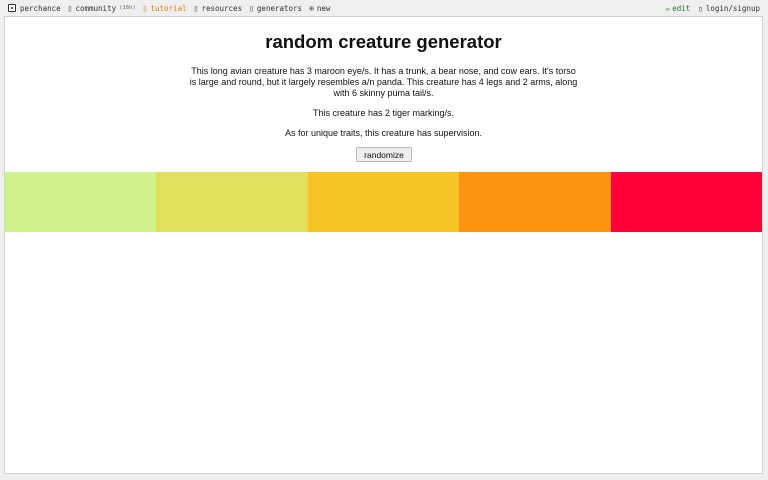  Describe the element at coordinates (700, 8) in the screenshot. I see `user-icon: ▯` at that location.